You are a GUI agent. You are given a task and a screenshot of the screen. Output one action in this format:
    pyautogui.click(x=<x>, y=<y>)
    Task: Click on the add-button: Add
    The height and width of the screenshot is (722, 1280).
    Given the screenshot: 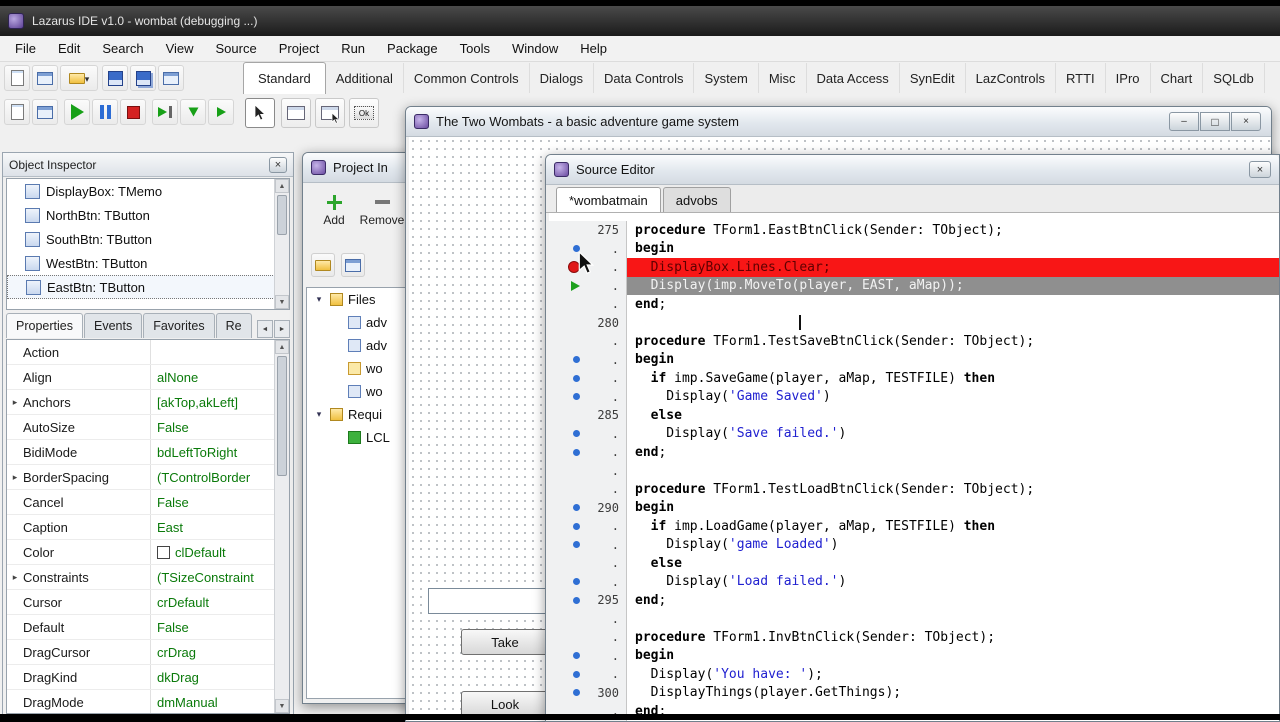 What is the action you would take?
    pyautogui.click(x=334, y=211)
    